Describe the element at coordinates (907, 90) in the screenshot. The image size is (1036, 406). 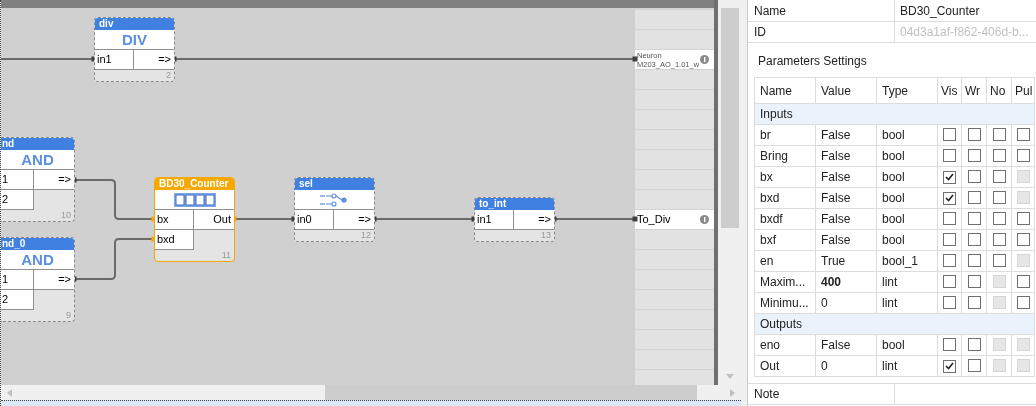
I see `column-header: Type` at that location.